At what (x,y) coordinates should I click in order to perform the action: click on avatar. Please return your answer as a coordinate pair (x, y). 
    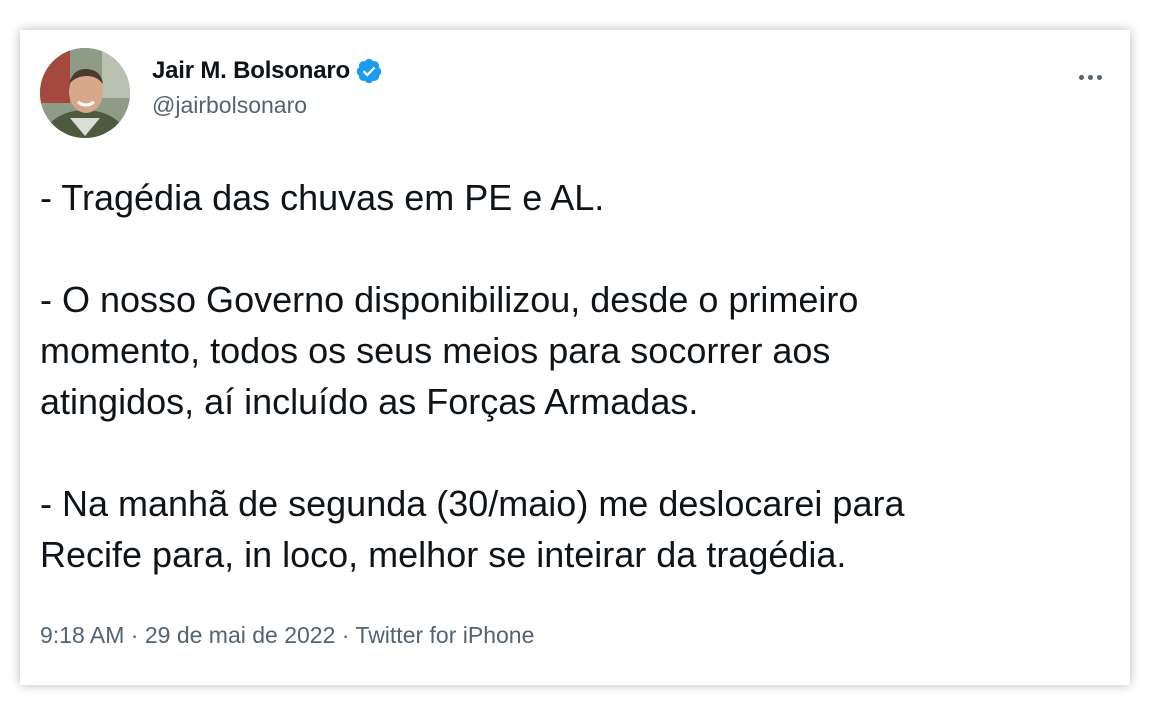
    Looking at the image, I should click on (85, 93).